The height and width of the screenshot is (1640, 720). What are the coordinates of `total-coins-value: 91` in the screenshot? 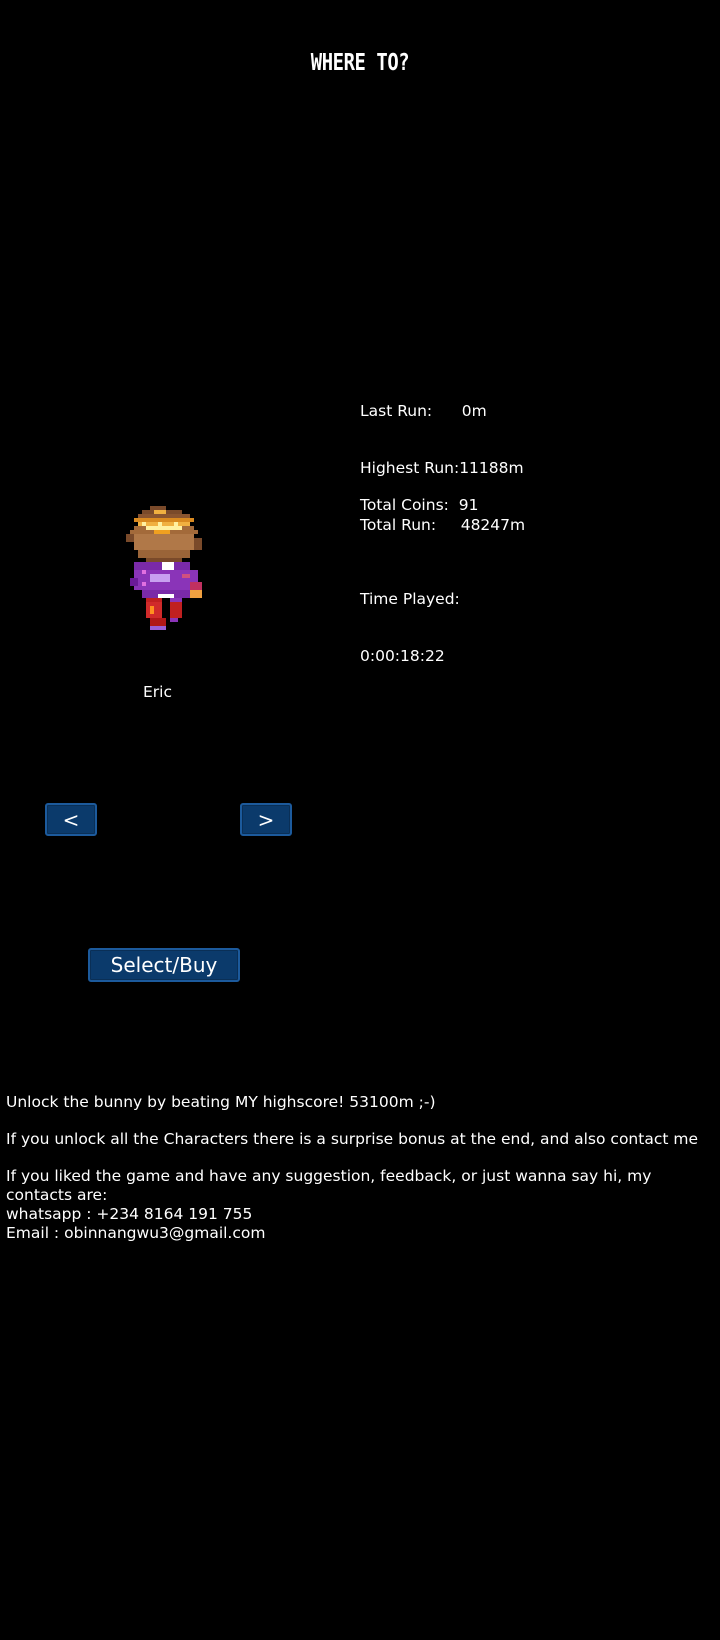 It's located at (463, 505).